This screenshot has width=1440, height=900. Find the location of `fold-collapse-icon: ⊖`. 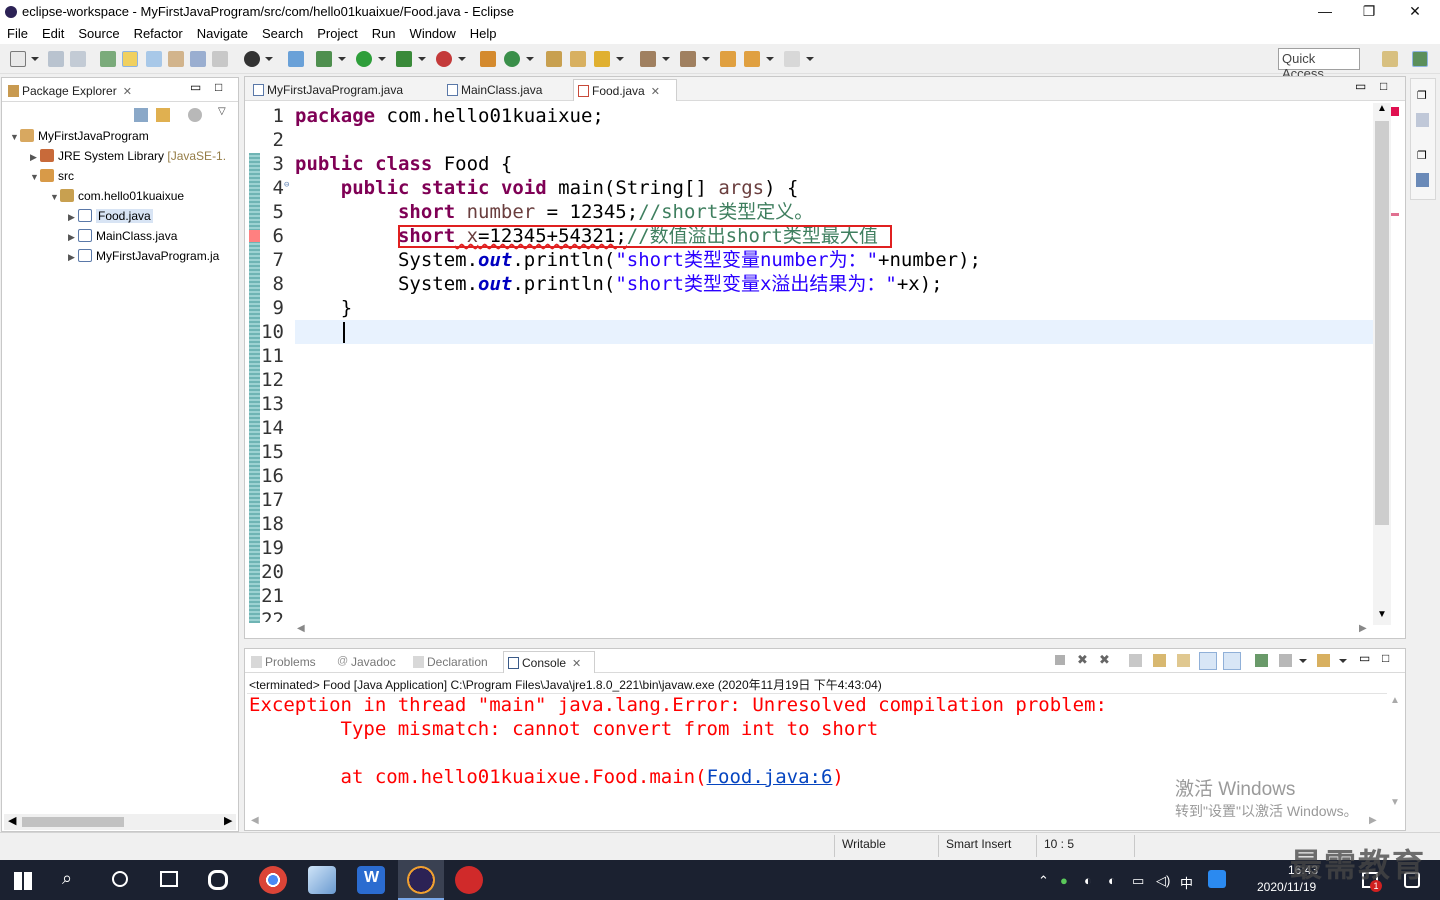

fold-collapse-icon: ⊖ is located at coordinates (286, 185).